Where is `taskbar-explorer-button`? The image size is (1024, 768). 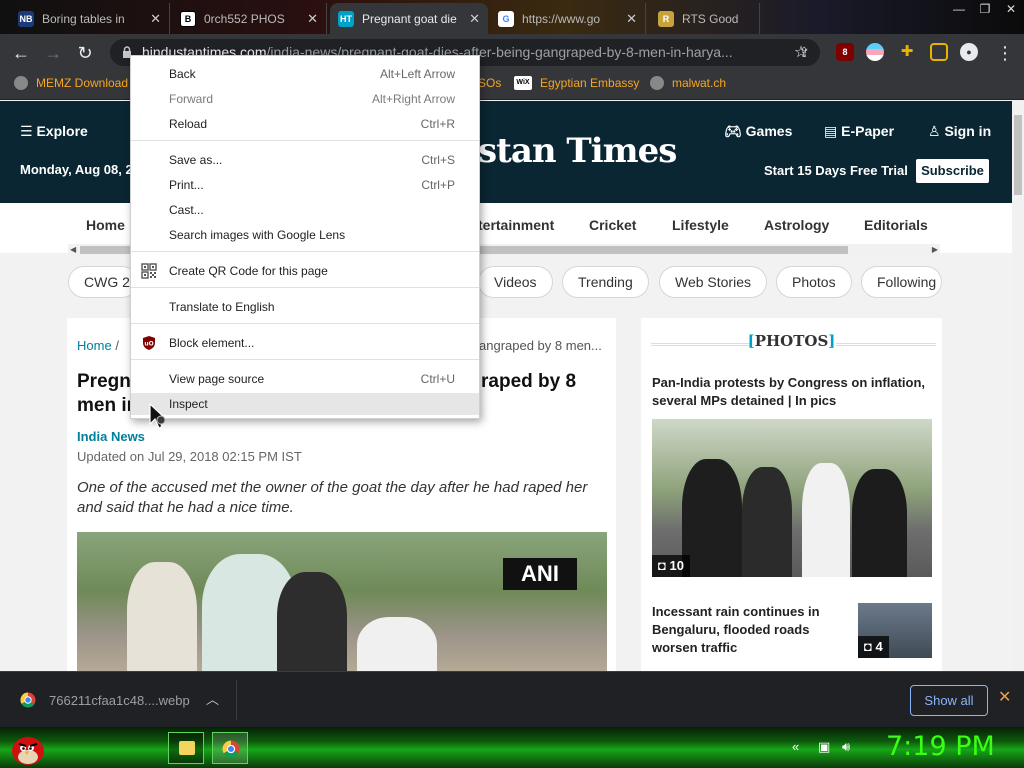
taskbar-explorer-button is located at coordinates (186, 748).